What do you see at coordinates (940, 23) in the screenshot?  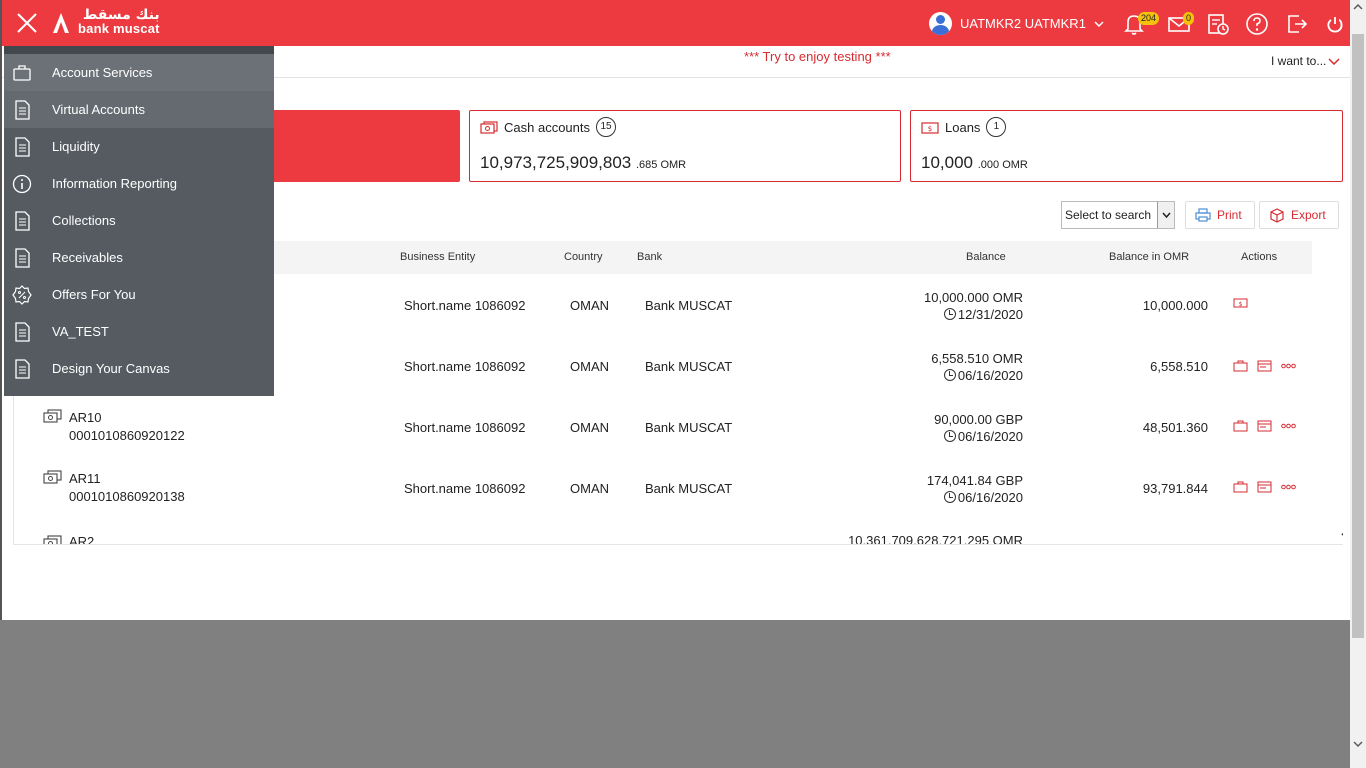 I see `avatar` at bounding box center [940, 23].